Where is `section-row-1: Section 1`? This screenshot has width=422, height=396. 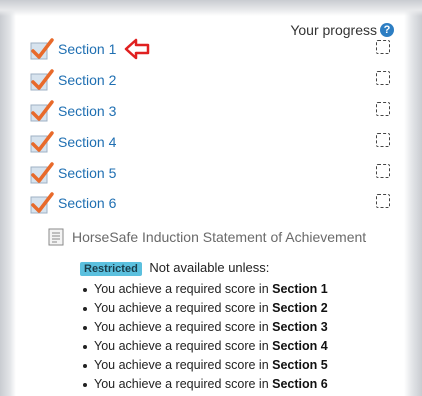
section-row-1: Section 1 is located at coordinates (210, 49).